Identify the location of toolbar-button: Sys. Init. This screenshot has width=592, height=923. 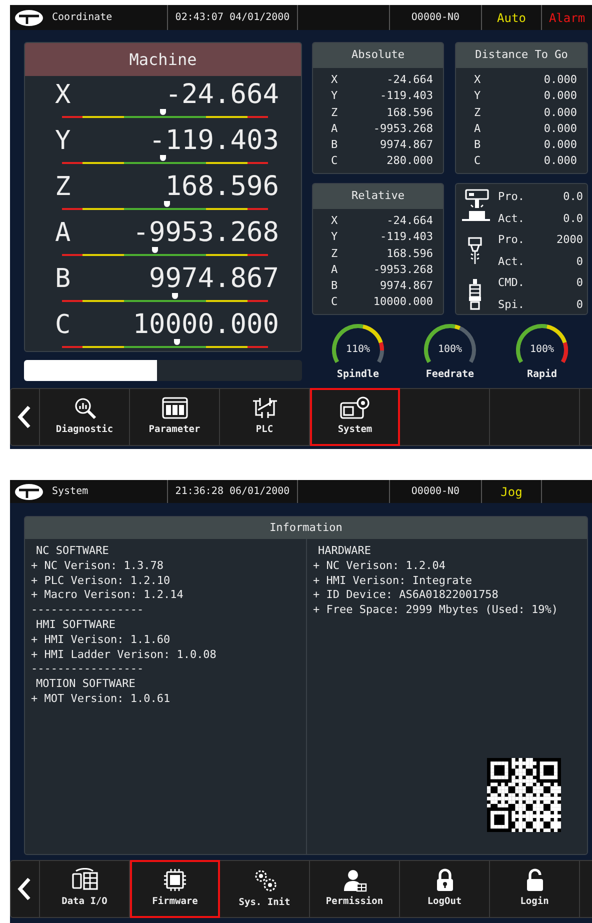
(265, 889).